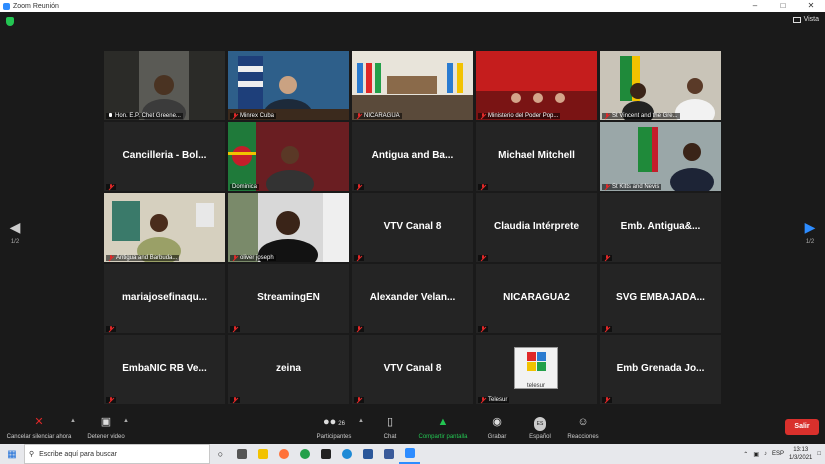 The image size is (825, 464). I want to click on reactions-button: ☺ Reacciones, so click(583, 428).